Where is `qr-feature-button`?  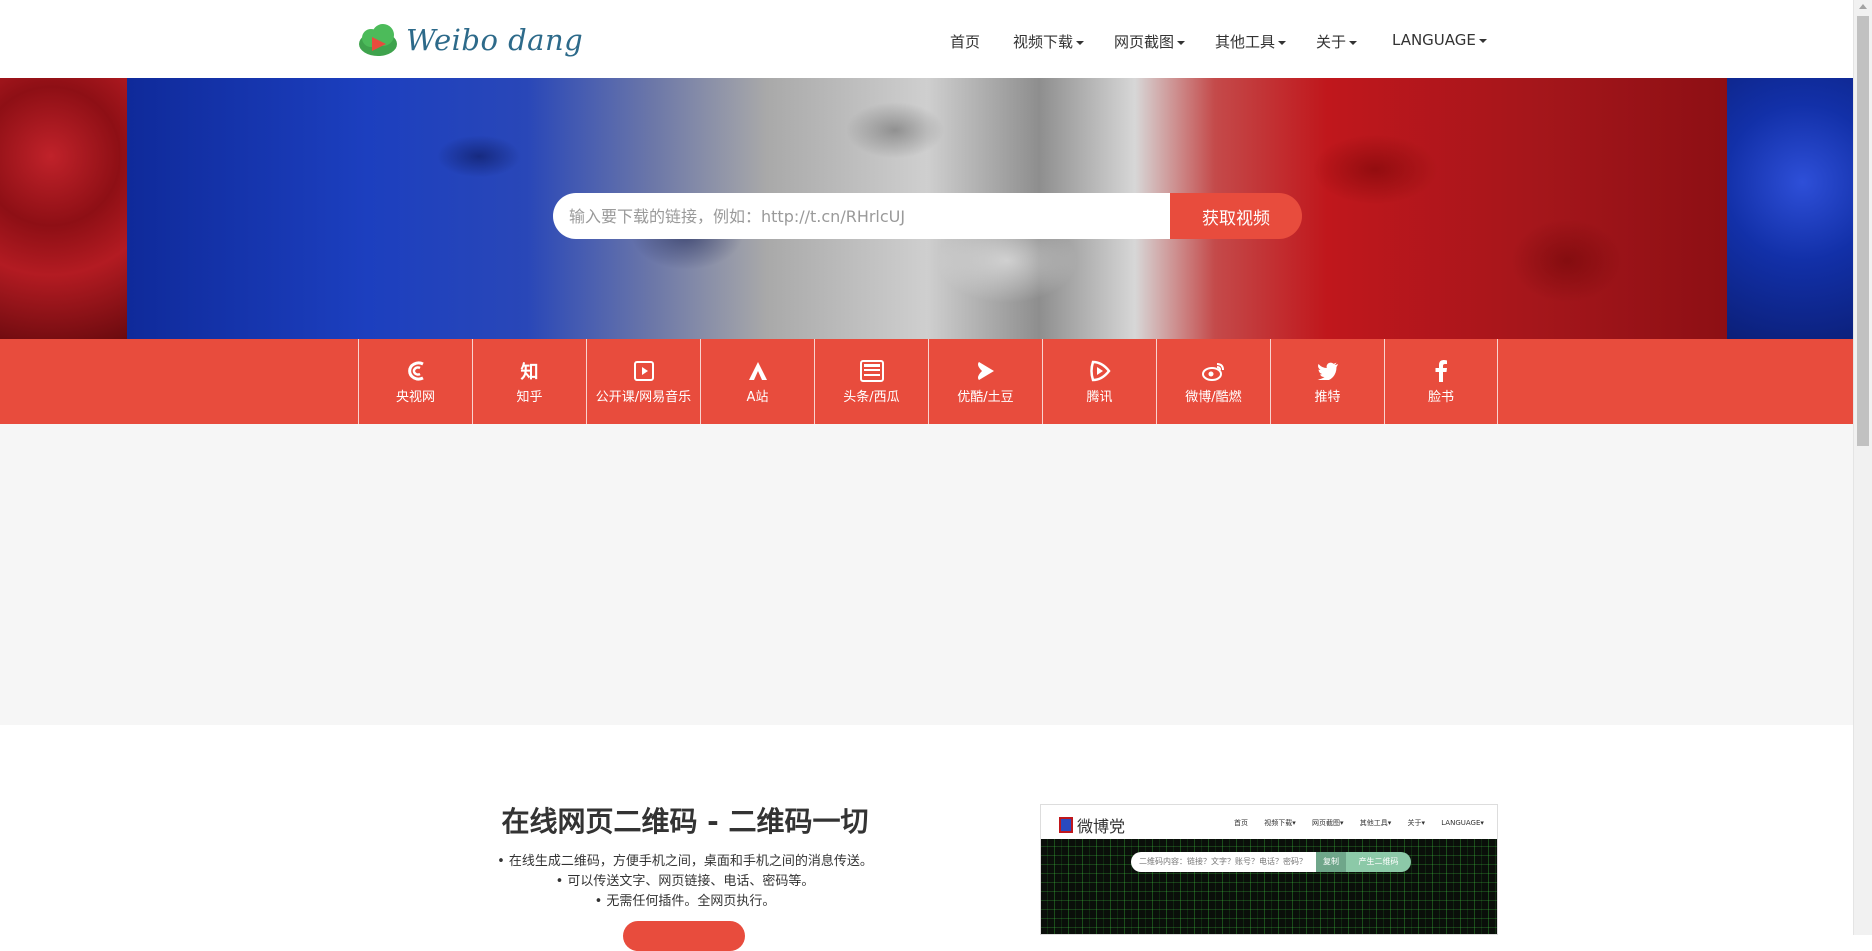
qr-feature-button is located at coordinates (684, 936).